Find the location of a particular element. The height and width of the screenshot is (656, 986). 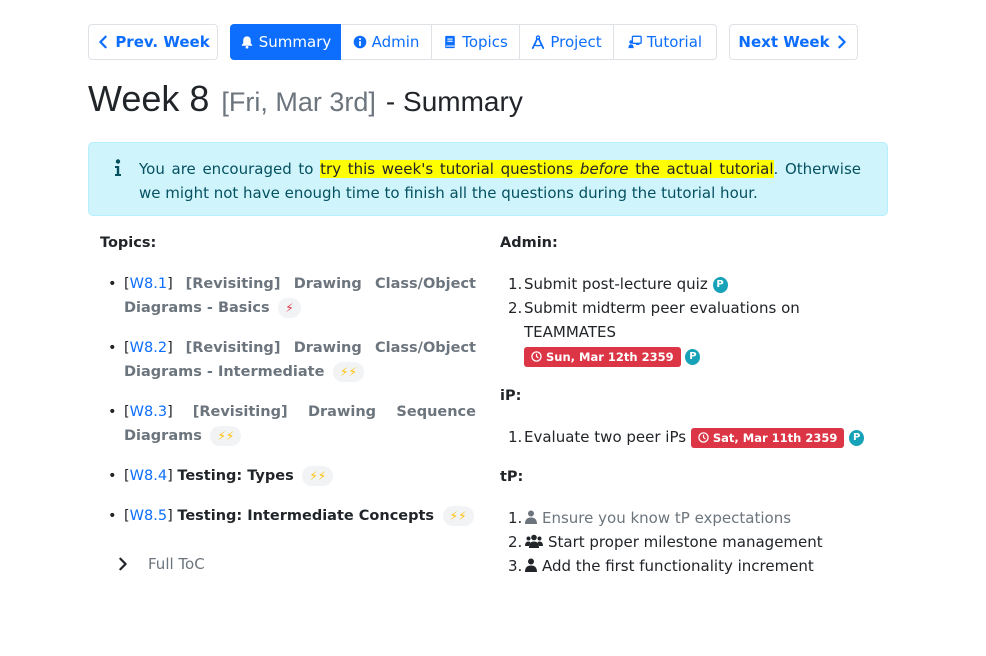

full-toc-toggle: Full ToC is located at coordinates (160, 564).